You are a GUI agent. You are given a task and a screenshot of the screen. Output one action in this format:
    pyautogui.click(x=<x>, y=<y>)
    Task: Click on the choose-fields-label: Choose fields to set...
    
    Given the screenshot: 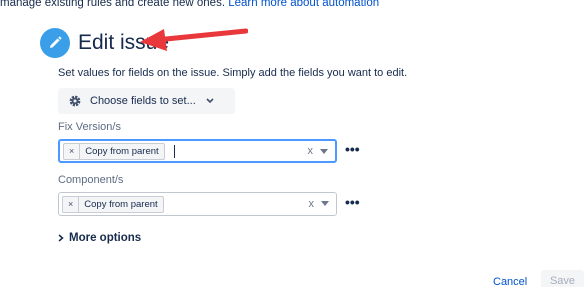 What is the action you would take?
    pyautogui.click(x=143, y=101)
    